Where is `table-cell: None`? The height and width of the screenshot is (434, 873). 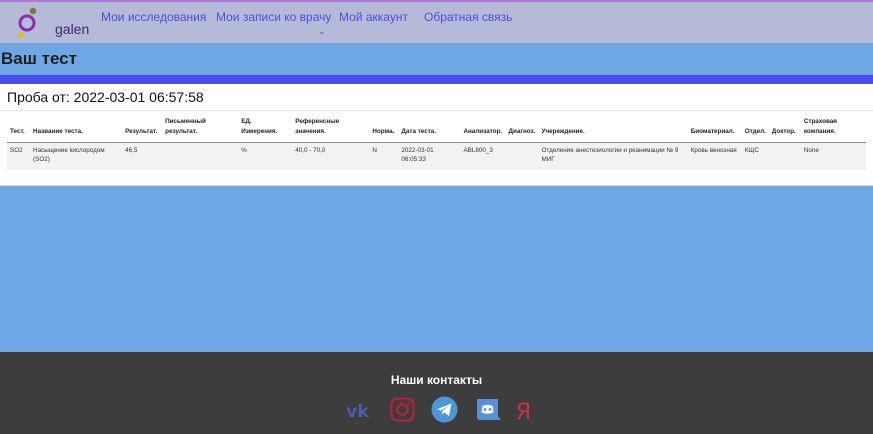
table-cell: None is located at coordinates (833, 156).